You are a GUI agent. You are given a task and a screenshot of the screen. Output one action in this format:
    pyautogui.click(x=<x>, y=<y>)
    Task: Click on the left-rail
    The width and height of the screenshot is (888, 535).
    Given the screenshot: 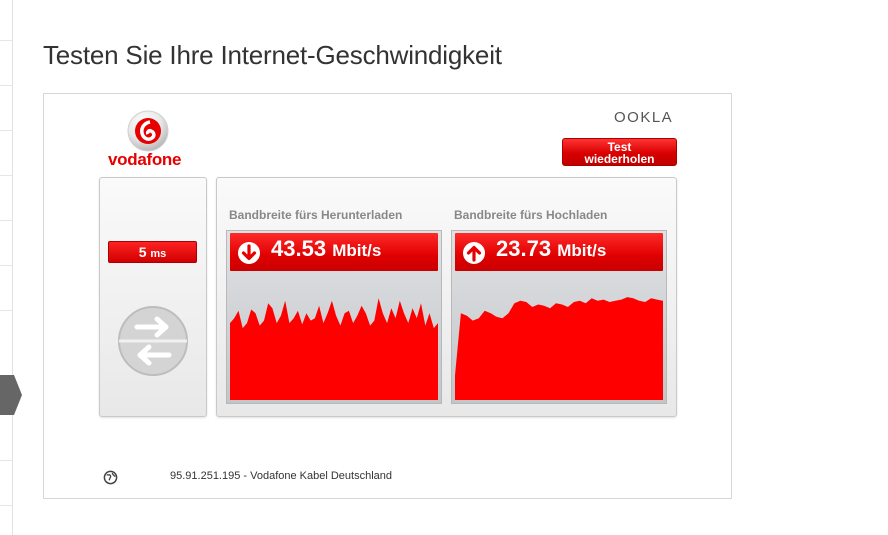 What is the action you would take?
    pyautogui.click(x=6, y=267)
    